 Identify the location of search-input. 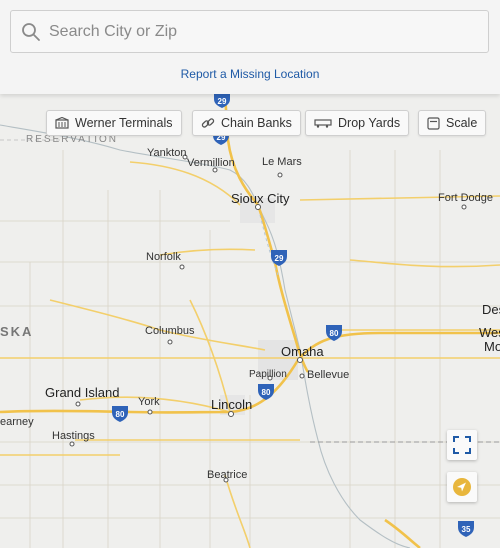
(259, 31).